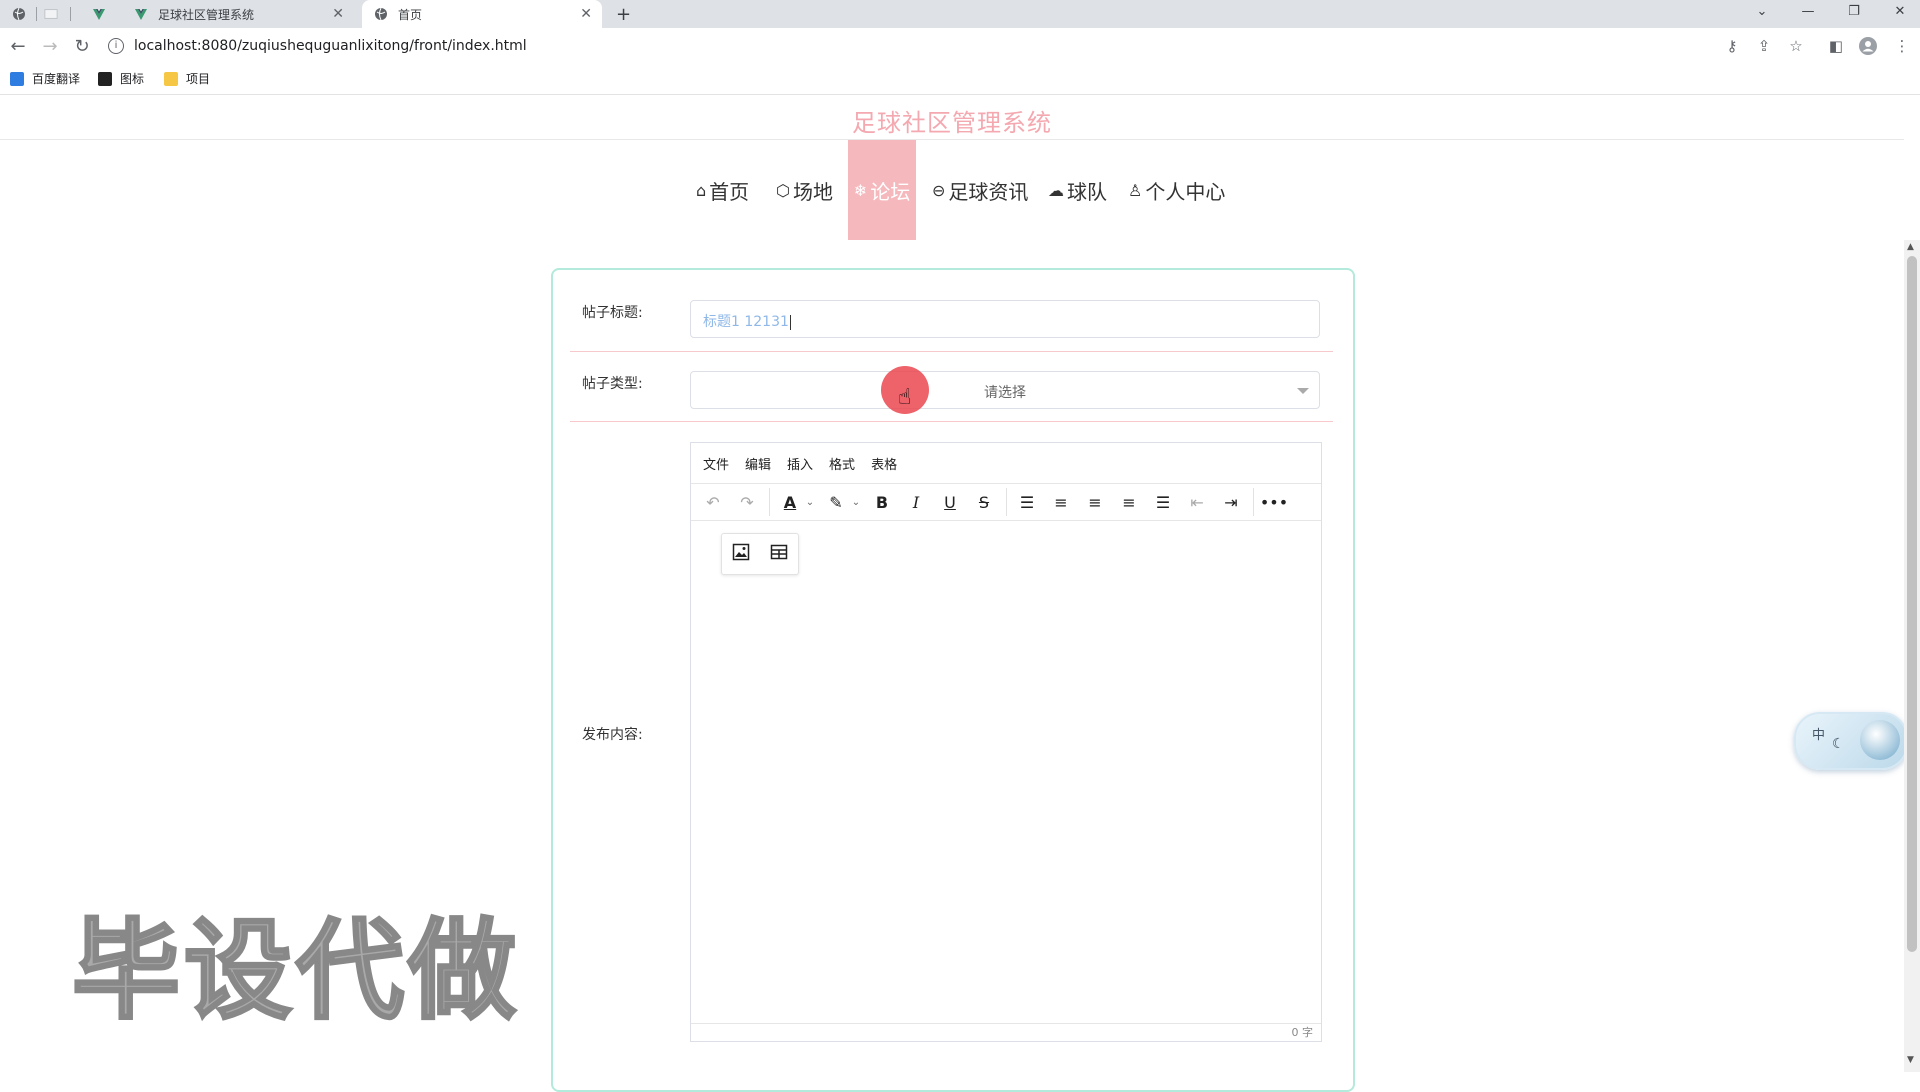  Describe the element at coordinates (882, 502) in the screenshot. I see `bold-icon: B` at that location.